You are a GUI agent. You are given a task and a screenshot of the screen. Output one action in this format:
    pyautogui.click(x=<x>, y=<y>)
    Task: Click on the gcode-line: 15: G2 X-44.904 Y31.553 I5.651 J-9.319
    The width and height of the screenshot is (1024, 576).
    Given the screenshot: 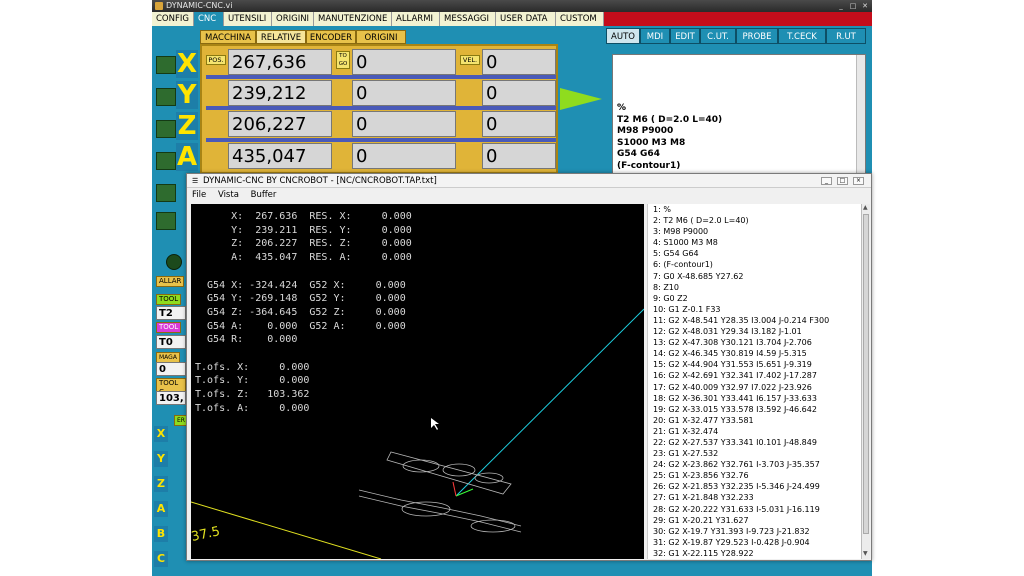 What is the action you would take?
    pyautogui.click(x=754, y=364)
    